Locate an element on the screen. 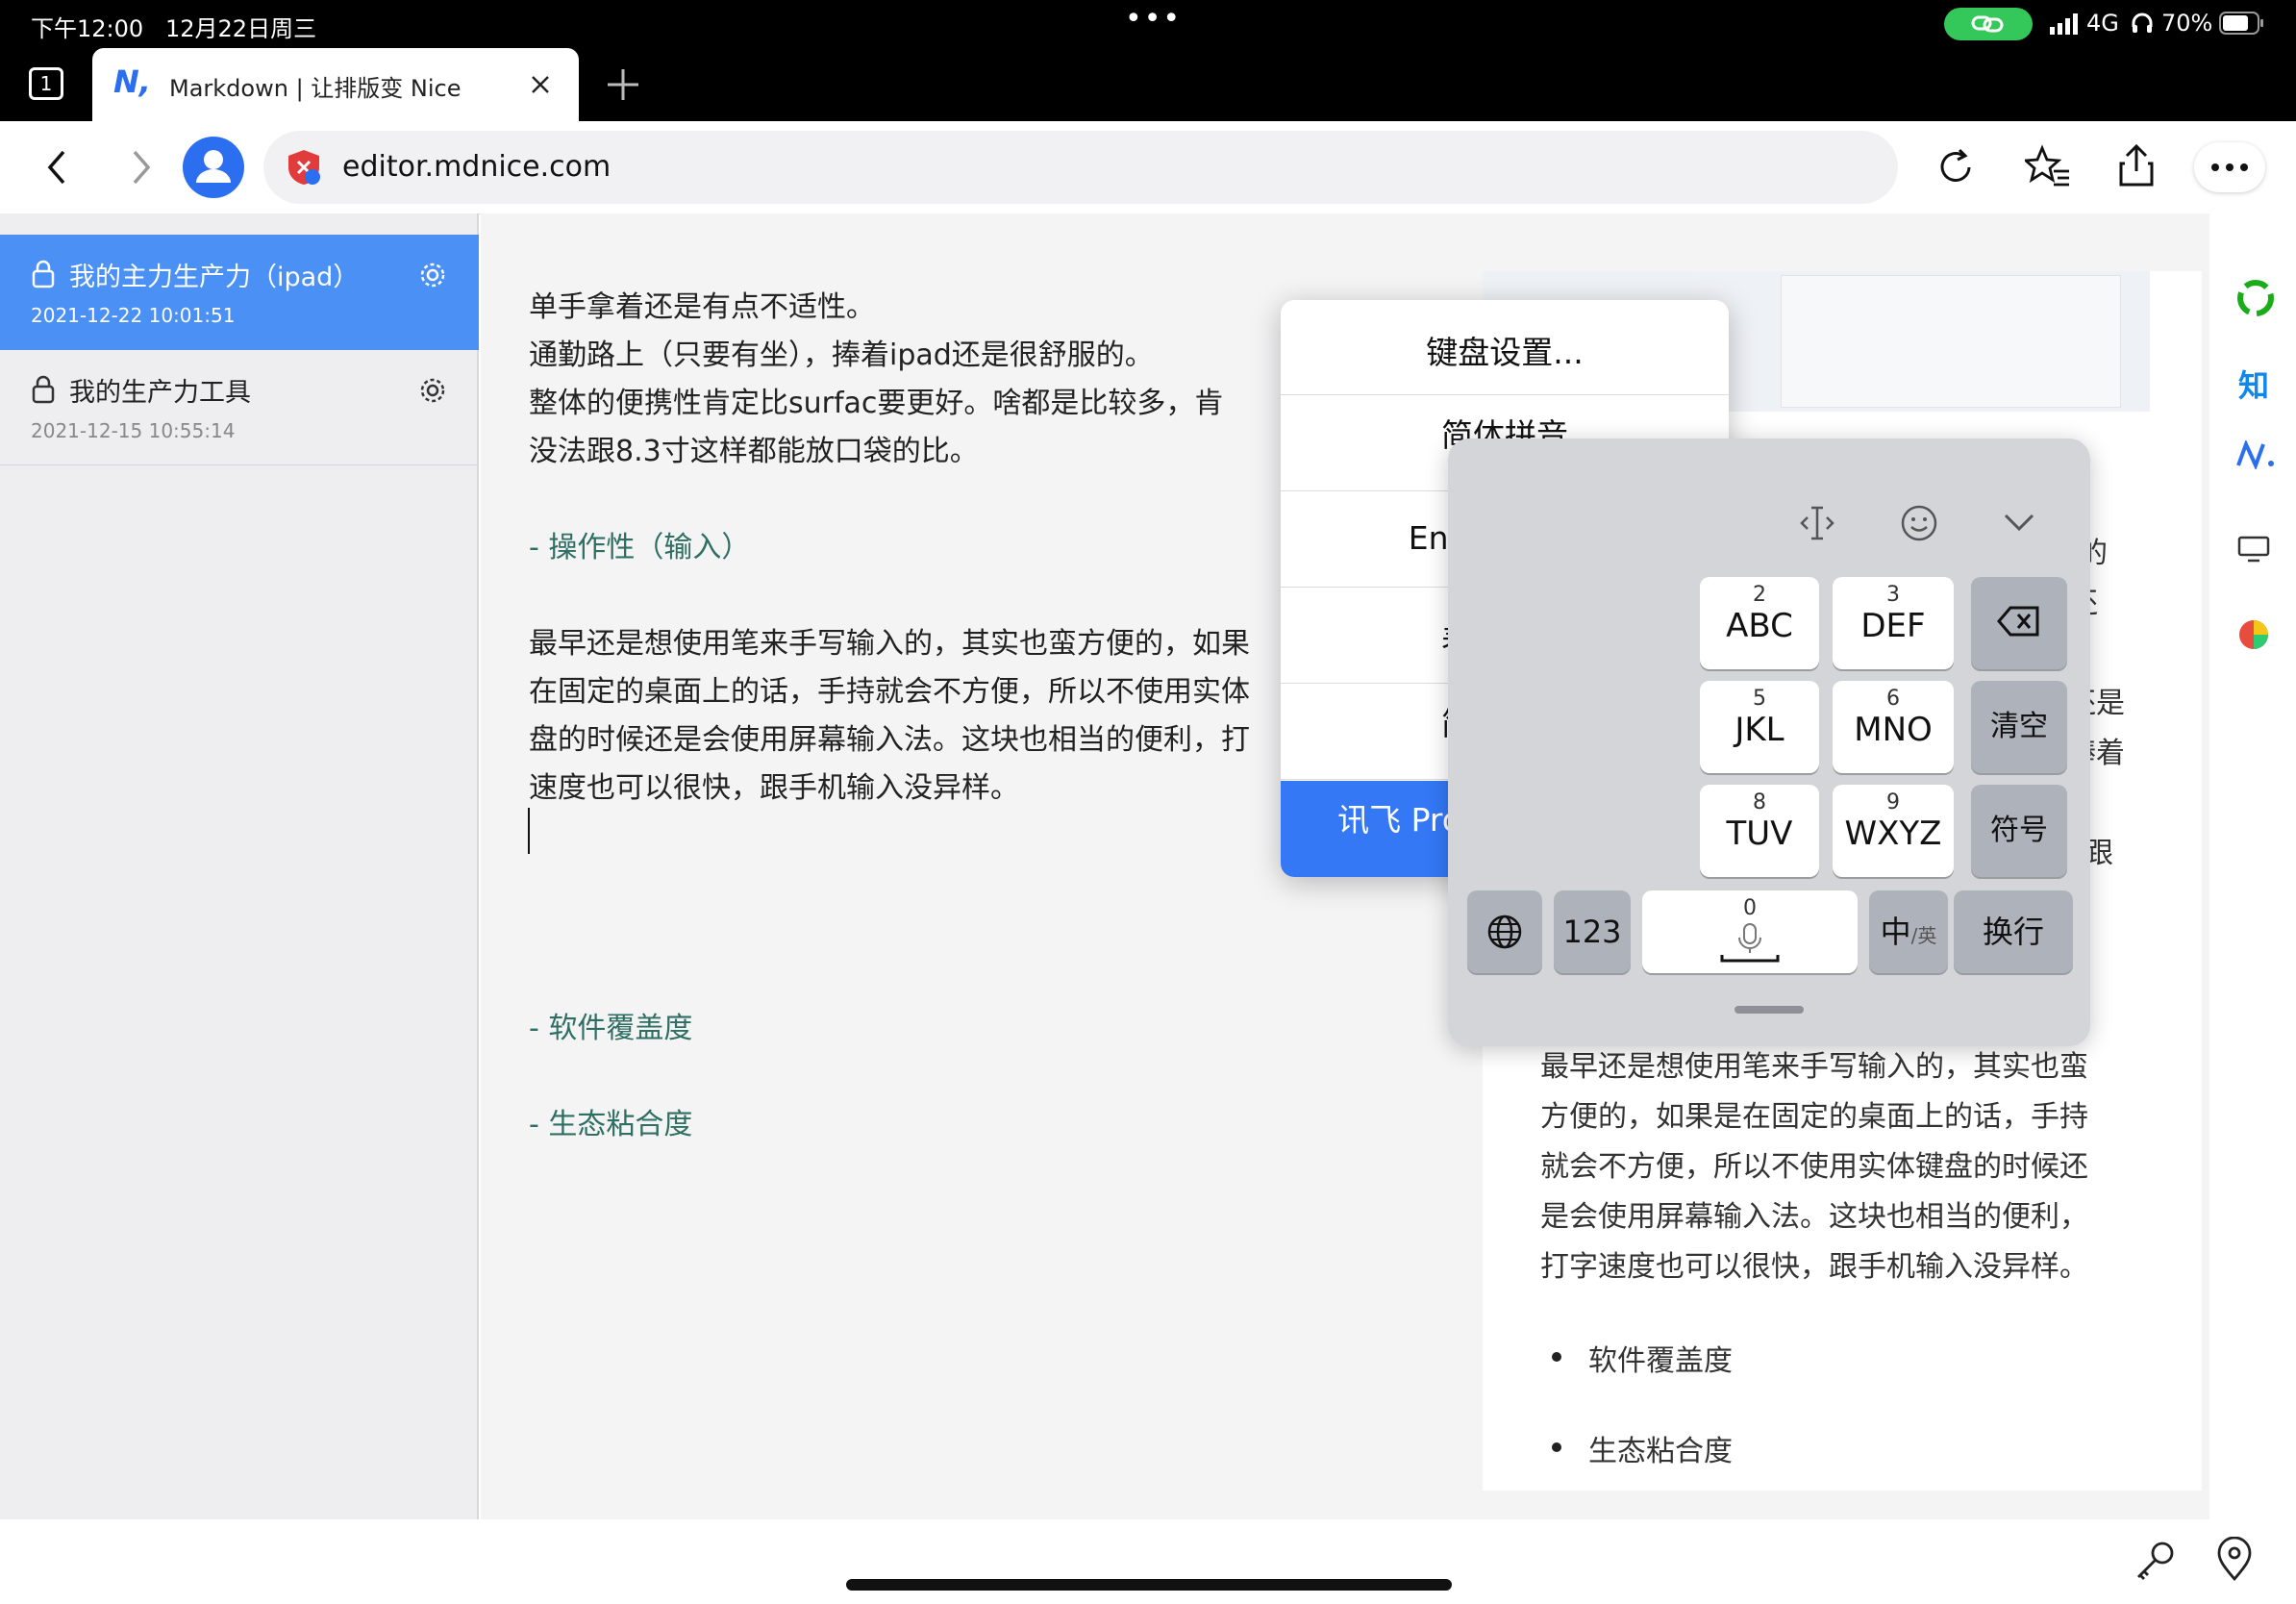 The height and width of the screenshot is (1604, 2296). editor-line: 盘的时候还是会使用屏幕输入法。这块也相当的便利，打 is located at coordinates (889, 740).